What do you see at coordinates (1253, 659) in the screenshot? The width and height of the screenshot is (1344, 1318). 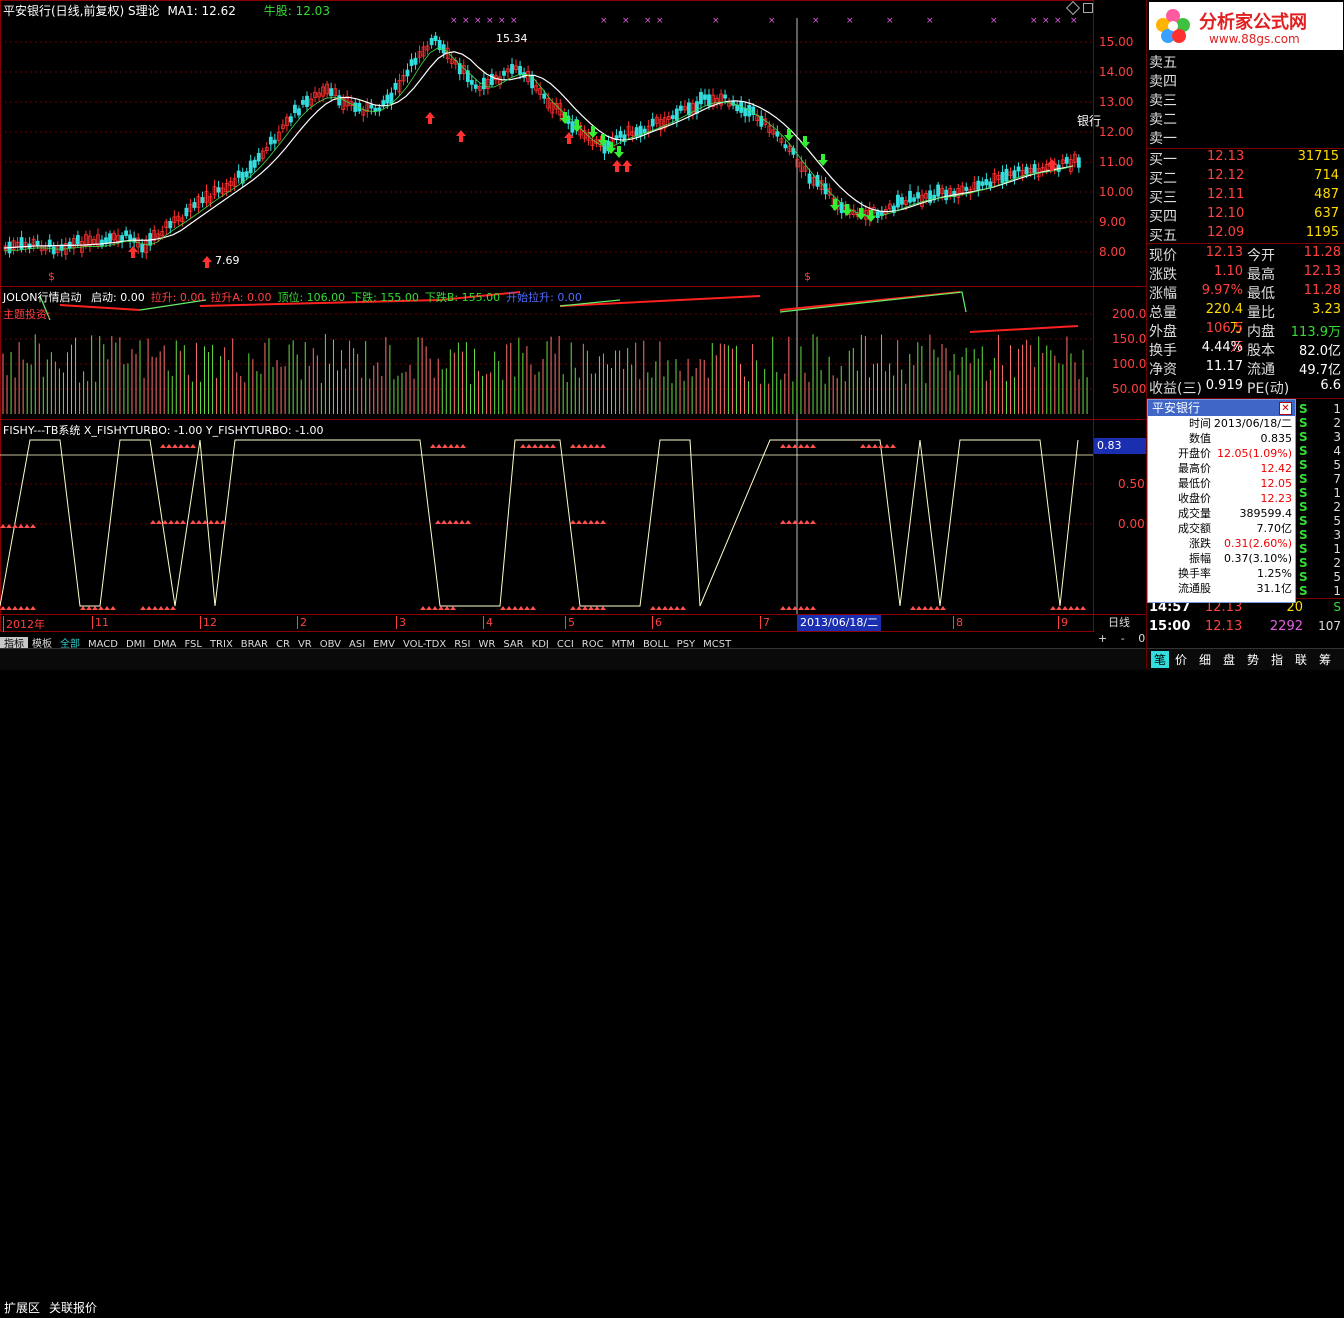 I see `right-tab: 势` at bounding box center [1253, 659].